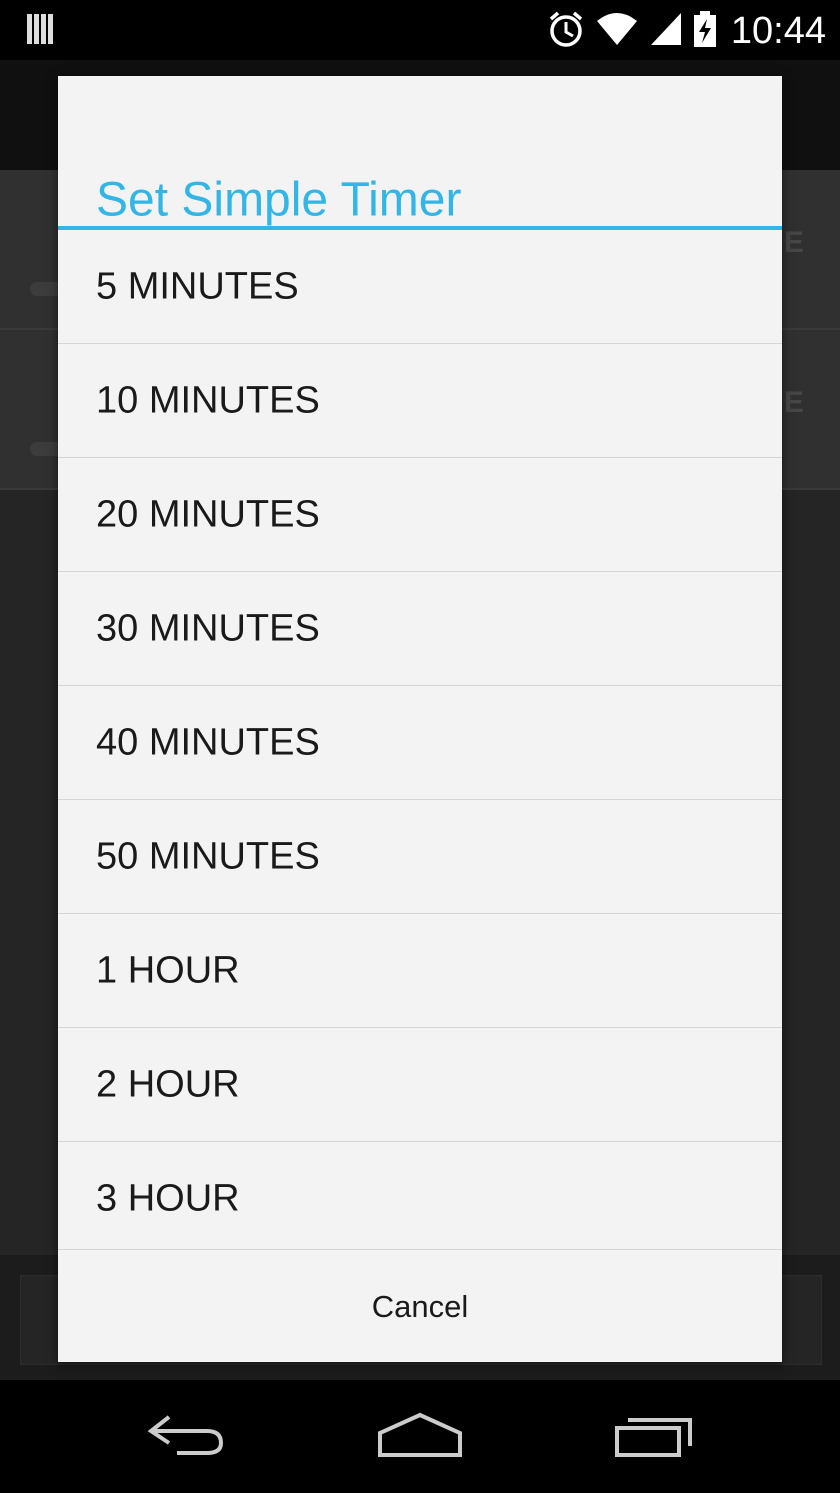 The image size is (840, 1493). What do you see at coordinates (420, 629) in the screenshot?
I see `timer-option-30-minutes: 30 MINUTES` at bounding box center [420, 629].